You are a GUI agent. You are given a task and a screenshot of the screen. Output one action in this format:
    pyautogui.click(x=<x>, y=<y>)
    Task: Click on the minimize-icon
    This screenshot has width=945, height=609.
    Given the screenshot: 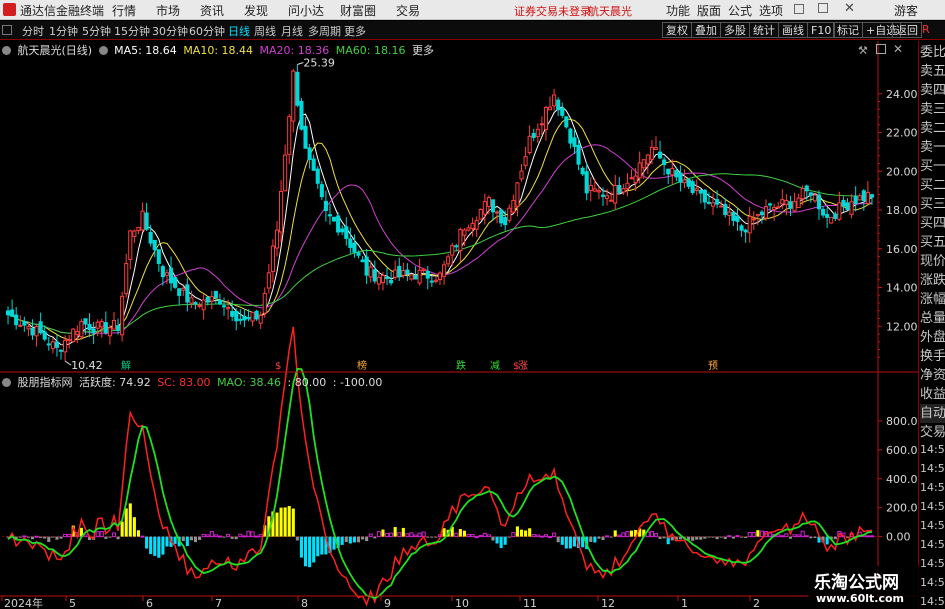 What is the action you would take?
    pyautogui.click(x=799, y=9)
    